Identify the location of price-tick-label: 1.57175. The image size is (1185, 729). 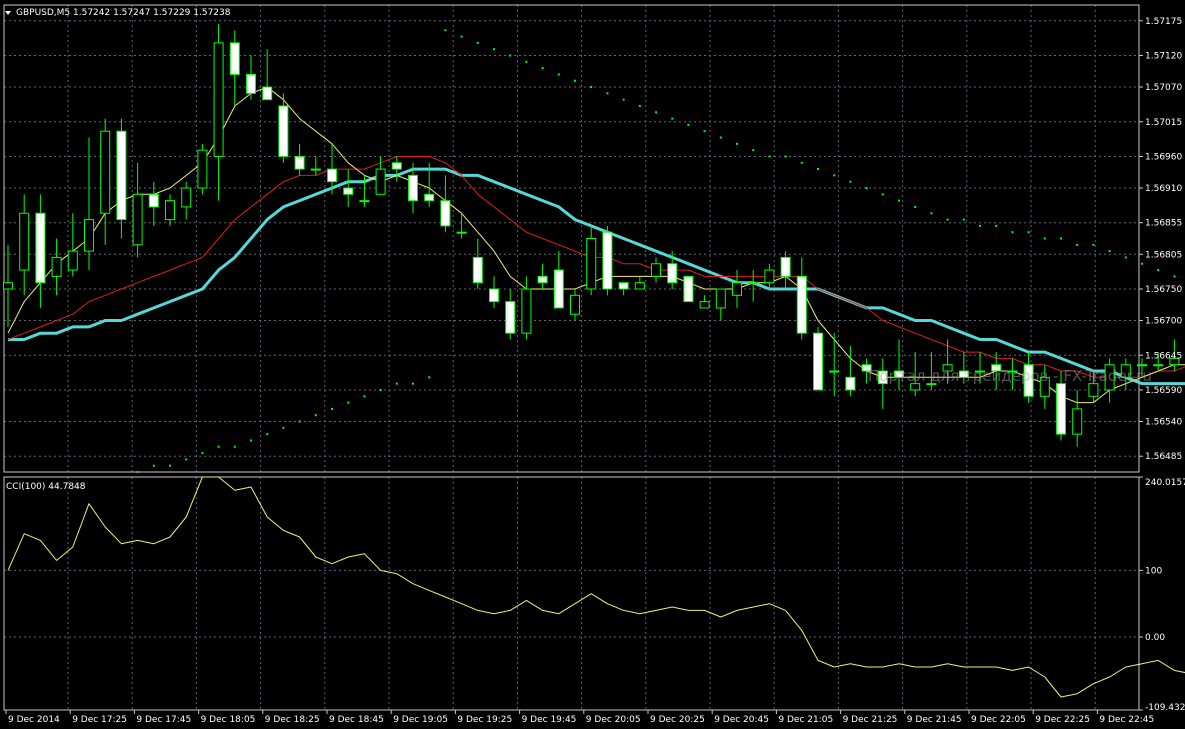
(1163, 22).